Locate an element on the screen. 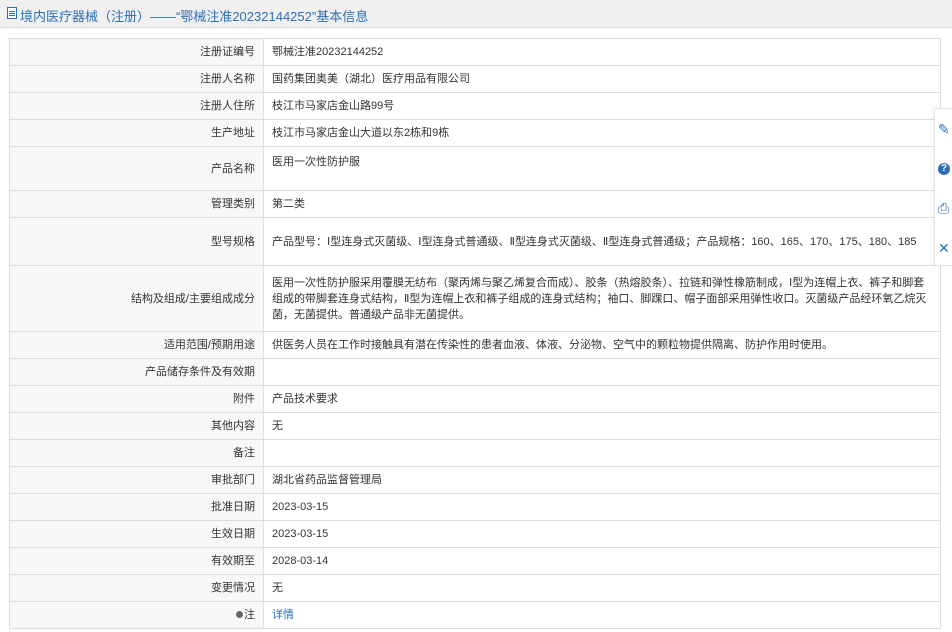 Image resolution: width=952 pixels, height=632 pixels. table-row: 备注 is located at coordinates (475, 453).